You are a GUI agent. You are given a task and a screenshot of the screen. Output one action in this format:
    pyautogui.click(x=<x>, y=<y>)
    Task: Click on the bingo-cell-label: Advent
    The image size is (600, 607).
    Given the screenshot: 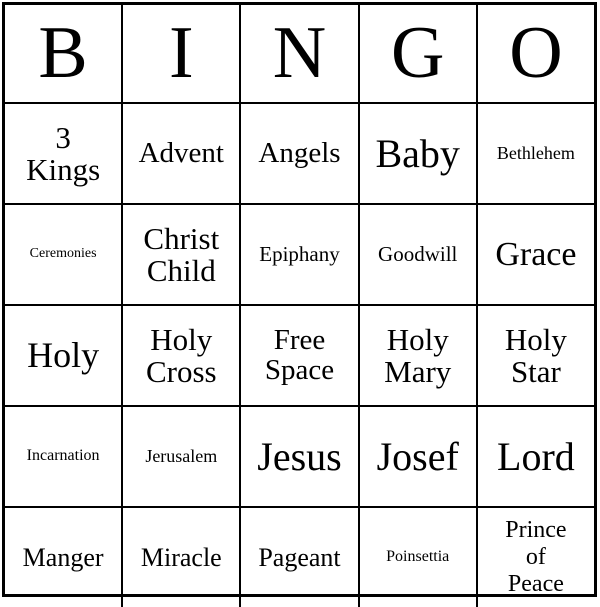 What is the action you would take?
    pyautogui.click(x=181, y=153)
    